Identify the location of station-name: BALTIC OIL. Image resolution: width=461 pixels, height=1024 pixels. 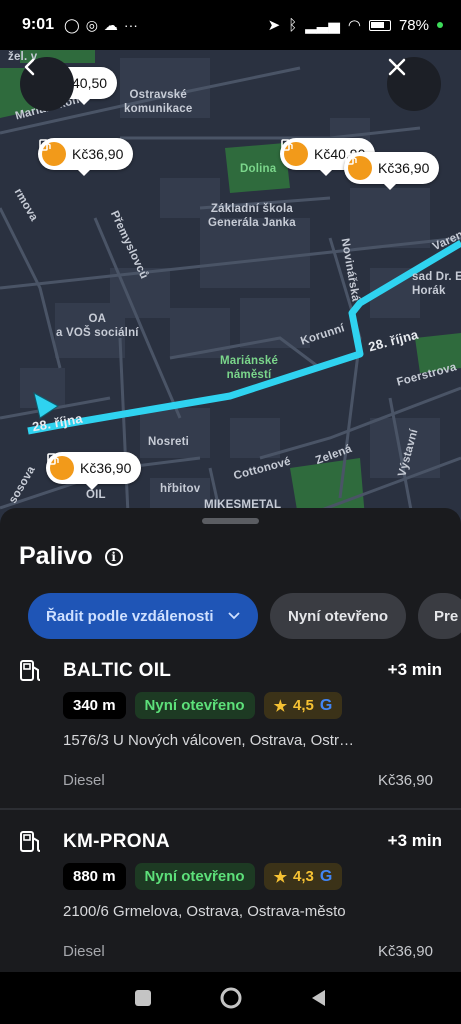
(117, 670).